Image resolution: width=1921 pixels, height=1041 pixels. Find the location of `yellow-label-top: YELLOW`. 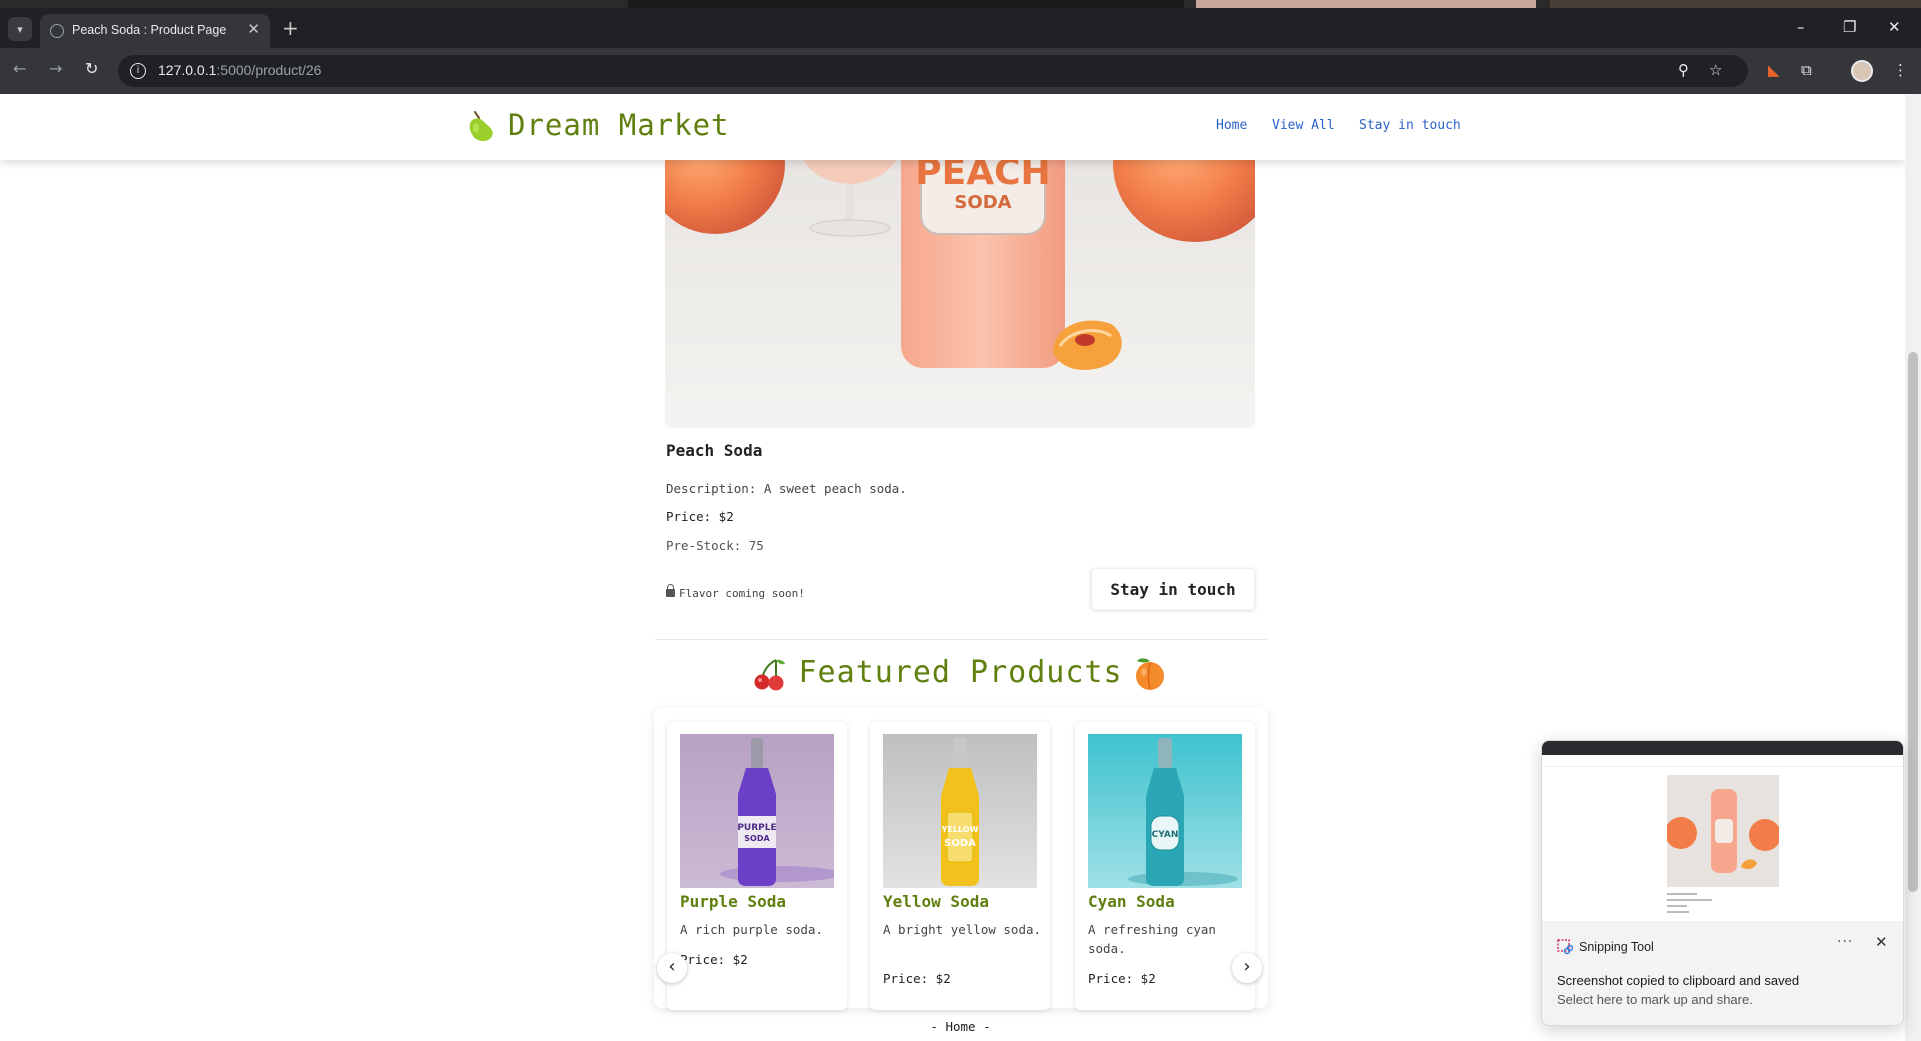

yellow-label-top: YELLOW is located at coordinates (960, 829).